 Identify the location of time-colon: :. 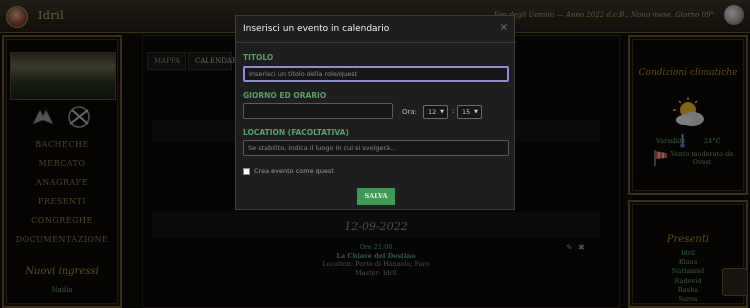
(453, 111).